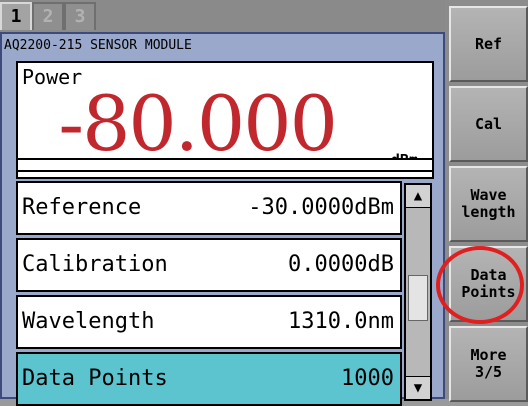  What do you see at coordinates (95, 378) in the screenshot?
I see `list-item-label: Data Points` at bounding box center [95, 378].